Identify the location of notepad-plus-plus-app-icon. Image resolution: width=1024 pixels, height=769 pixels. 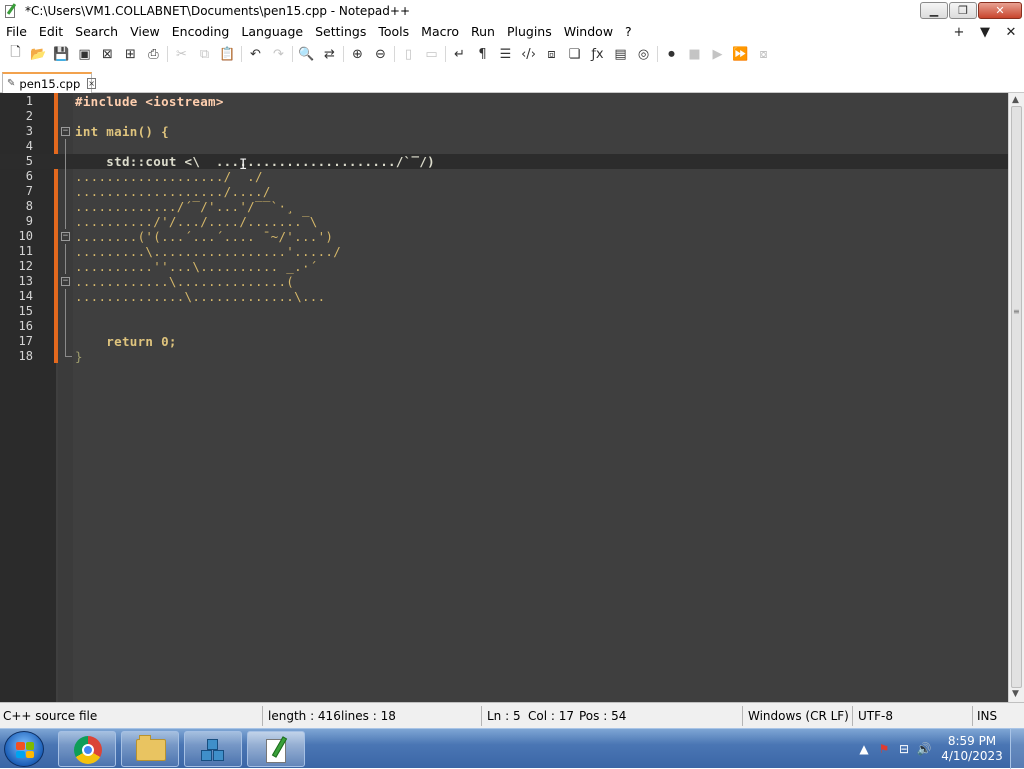
(11, 11).